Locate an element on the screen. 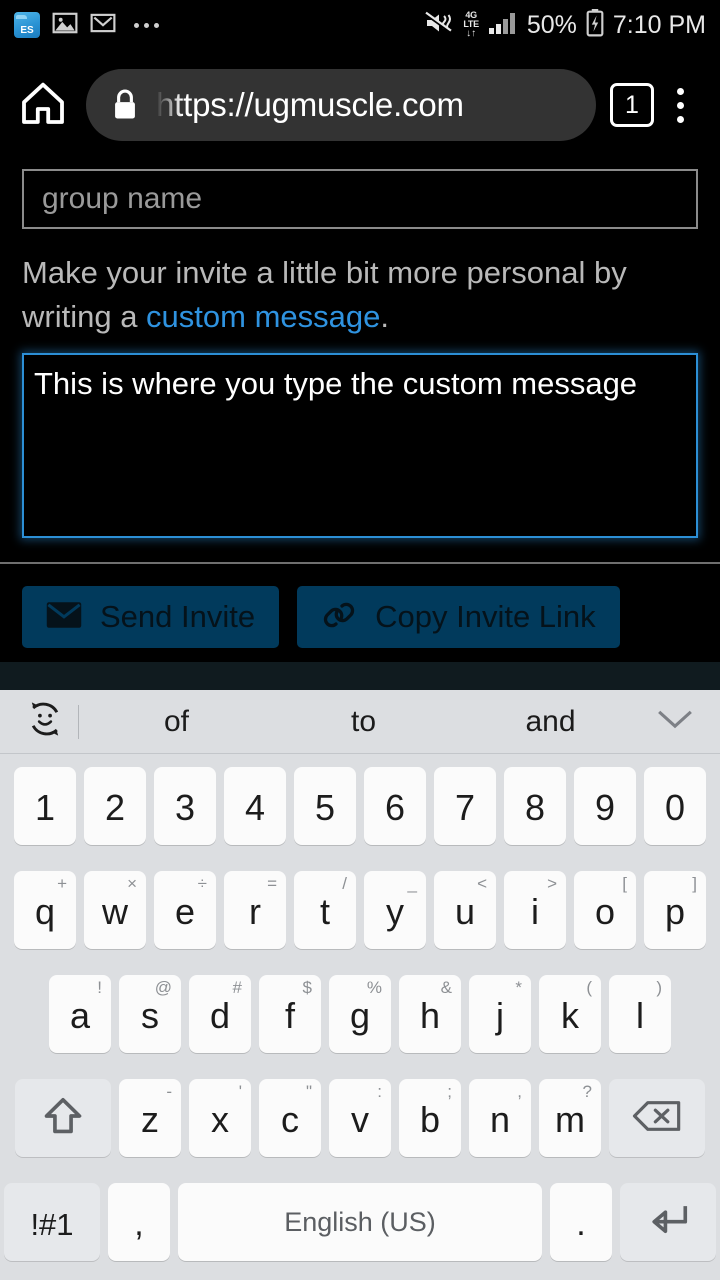  key-g: % g is located at coordinates (360, 1014).